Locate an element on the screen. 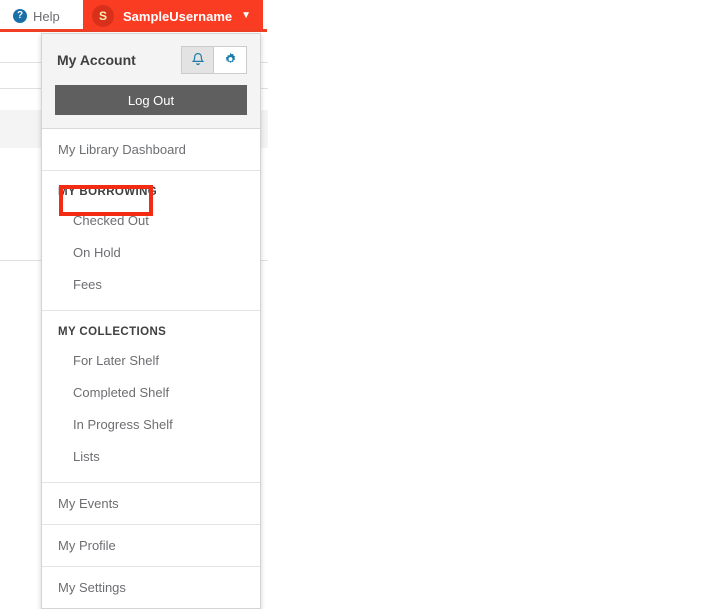  username-label: SampleUsername is located at coordinates (178, 16).